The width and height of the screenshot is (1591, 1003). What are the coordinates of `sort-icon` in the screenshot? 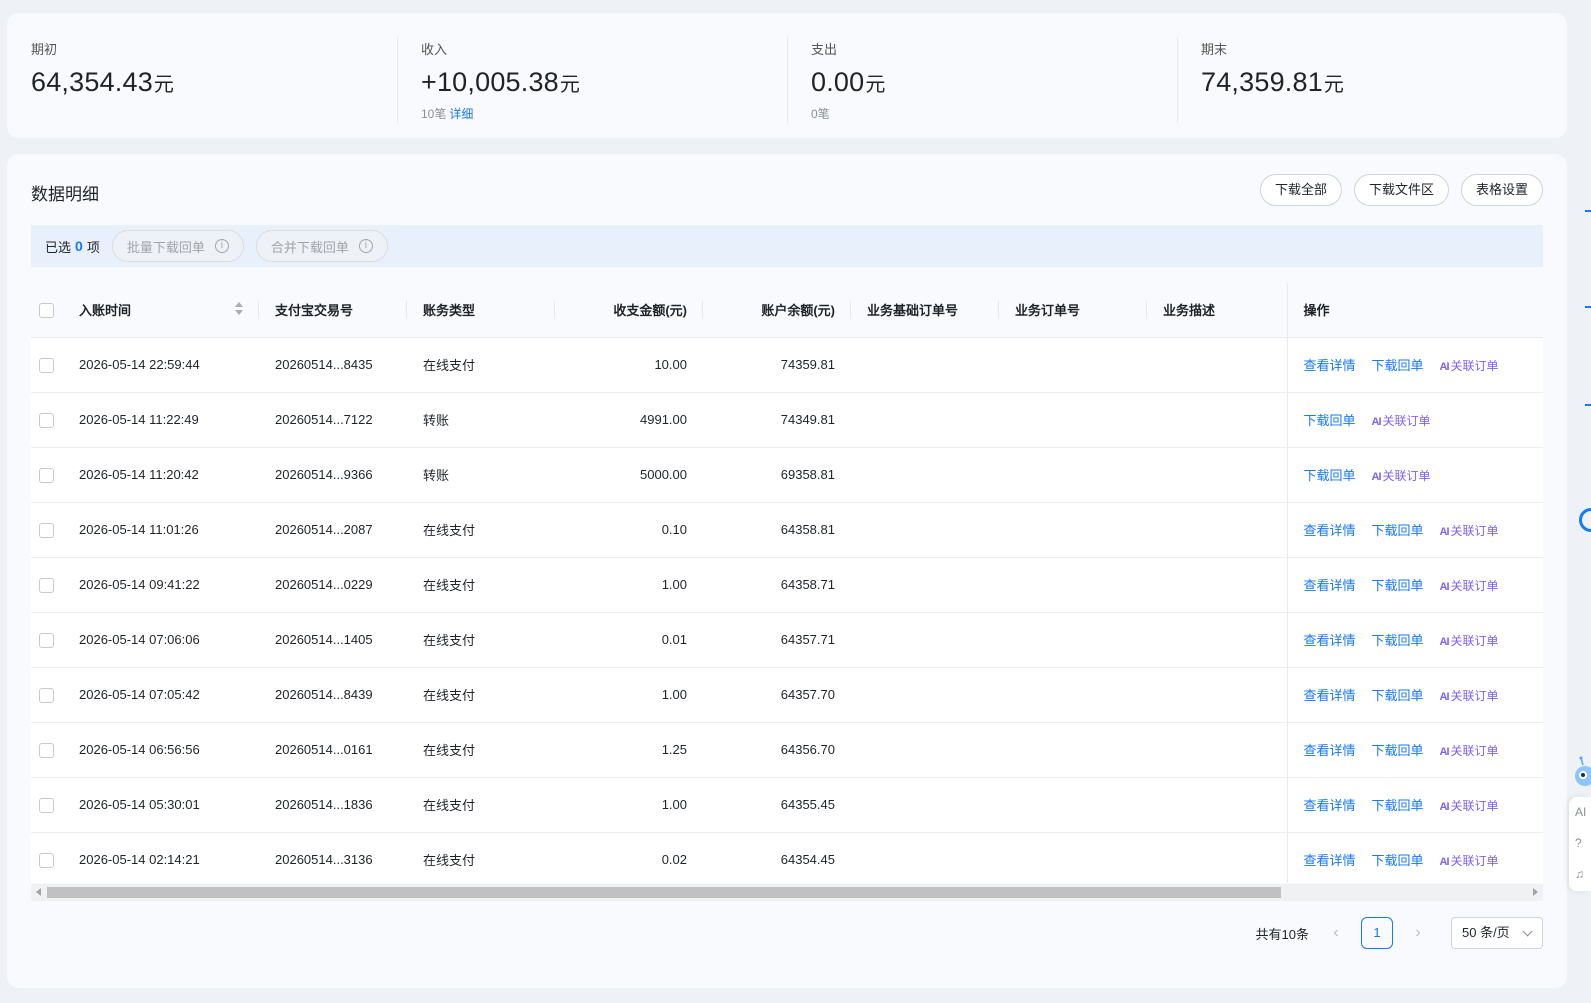 It's located at (239, 308).